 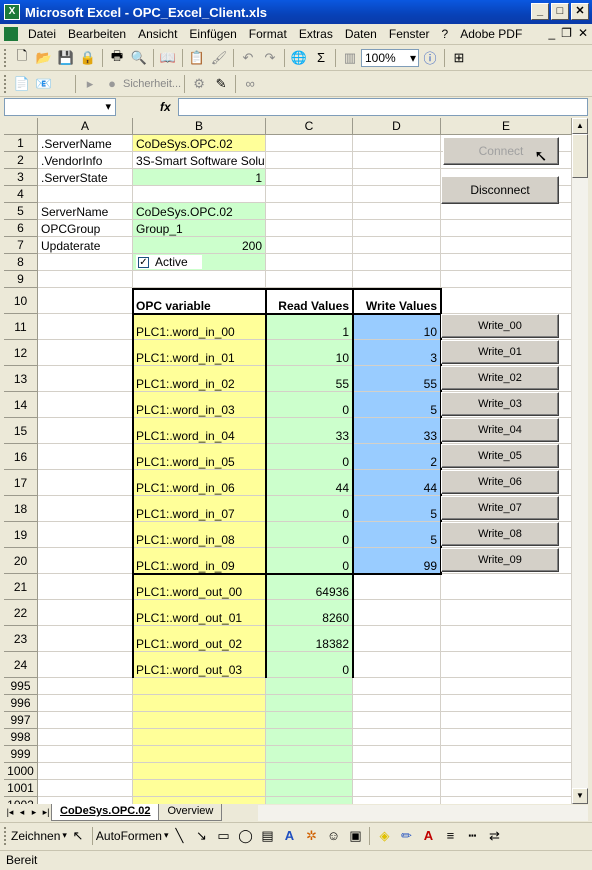 What do you see at coordinates (397, 327) in the screenshot?
I see `cell-d11: 10` at bounding box center [397, 327].